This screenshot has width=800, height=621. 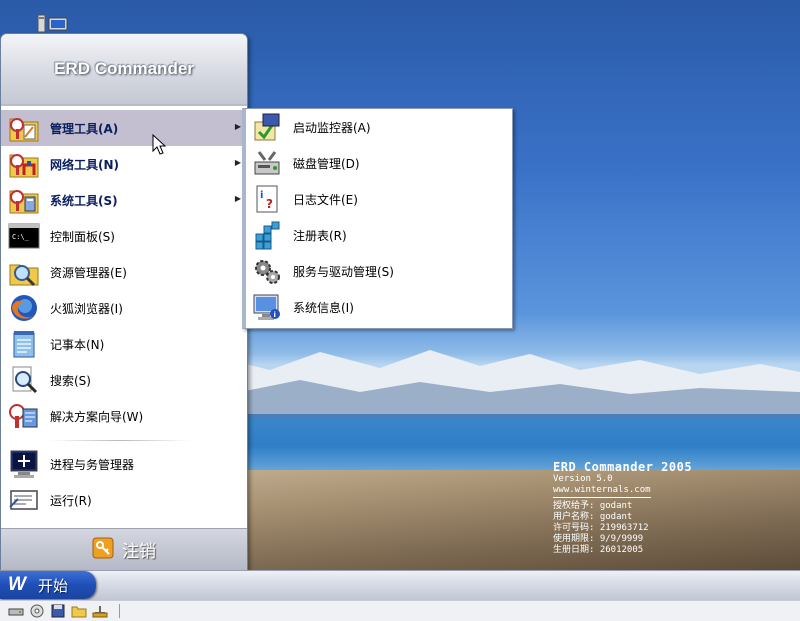 What do you see at coordinates (24, 464) in the screenshot?
I see `task-manager-icon` at bounding box center [24, 464].